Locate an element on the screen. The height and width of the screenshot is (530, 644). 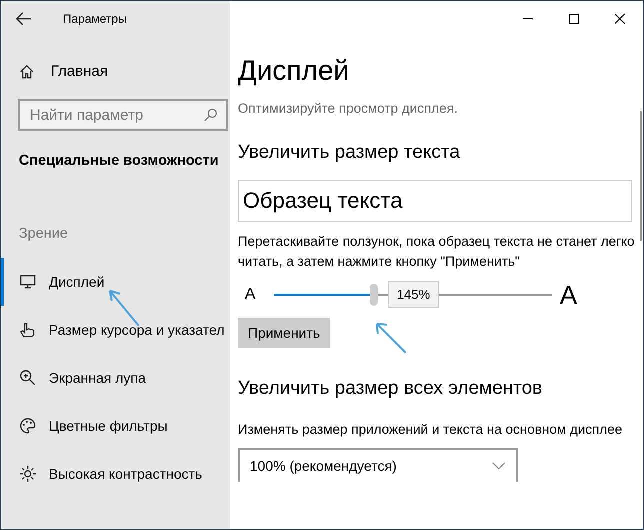
maximize-icon is located at coordinates (574, 19).